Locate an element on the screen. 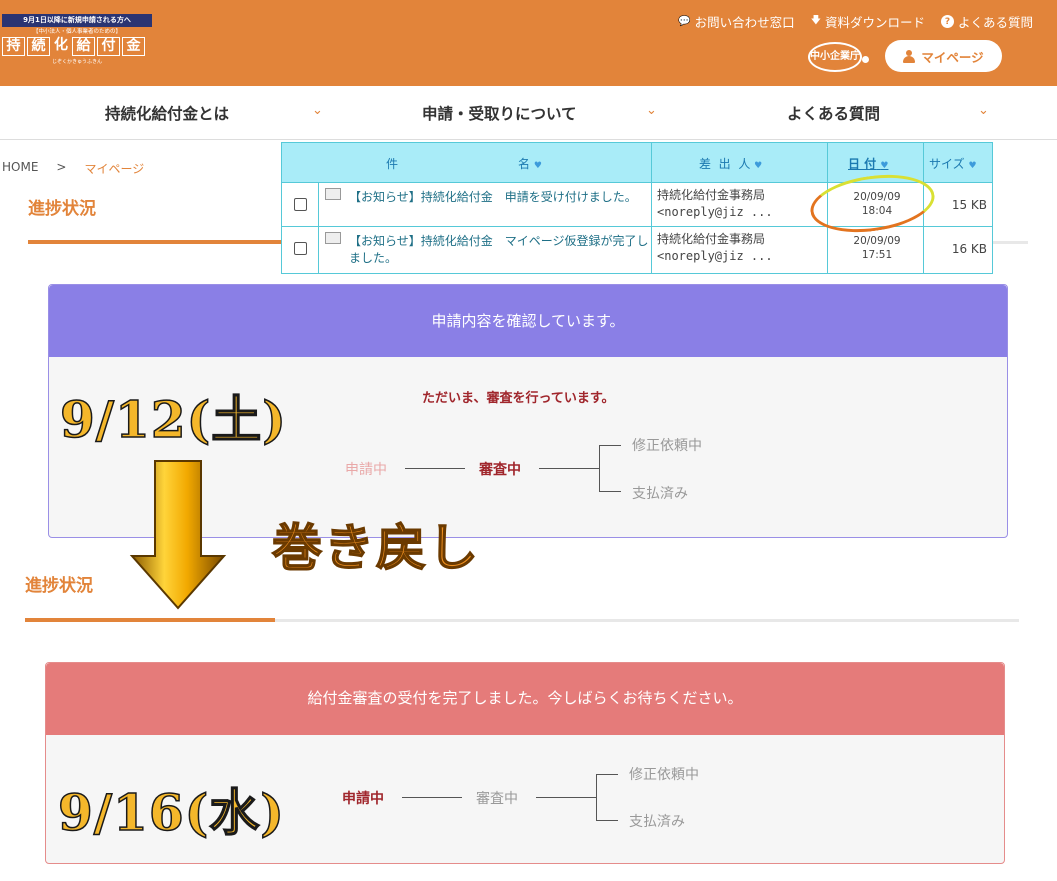  agency-logo: 中小企業庁 is located at coordinates (839, 57).